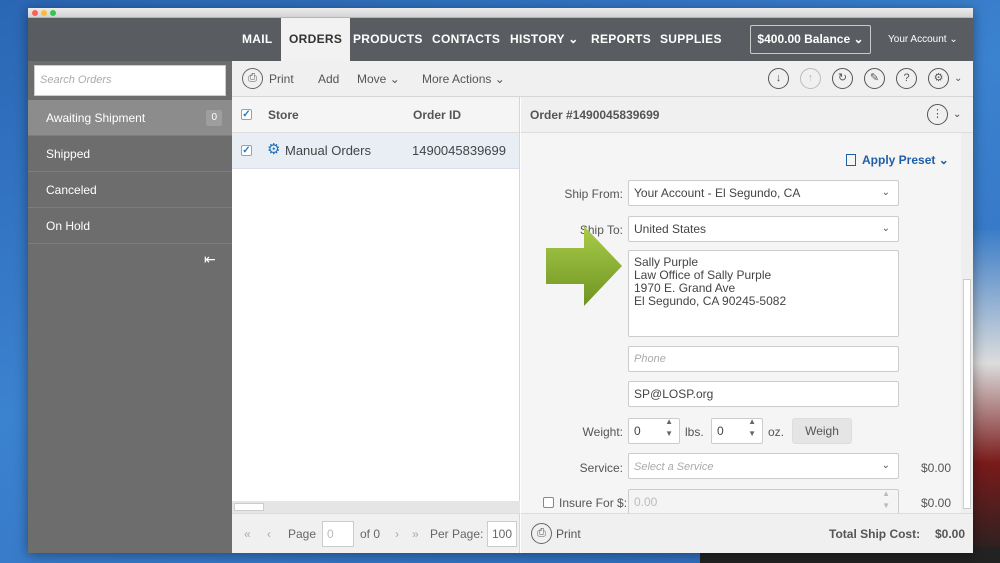 The width and height of the screenshot is (1000, 563). Describe the element at coordinates (621, 39) in the screenshot. I see `nav-reports: REPORTS` at that location.